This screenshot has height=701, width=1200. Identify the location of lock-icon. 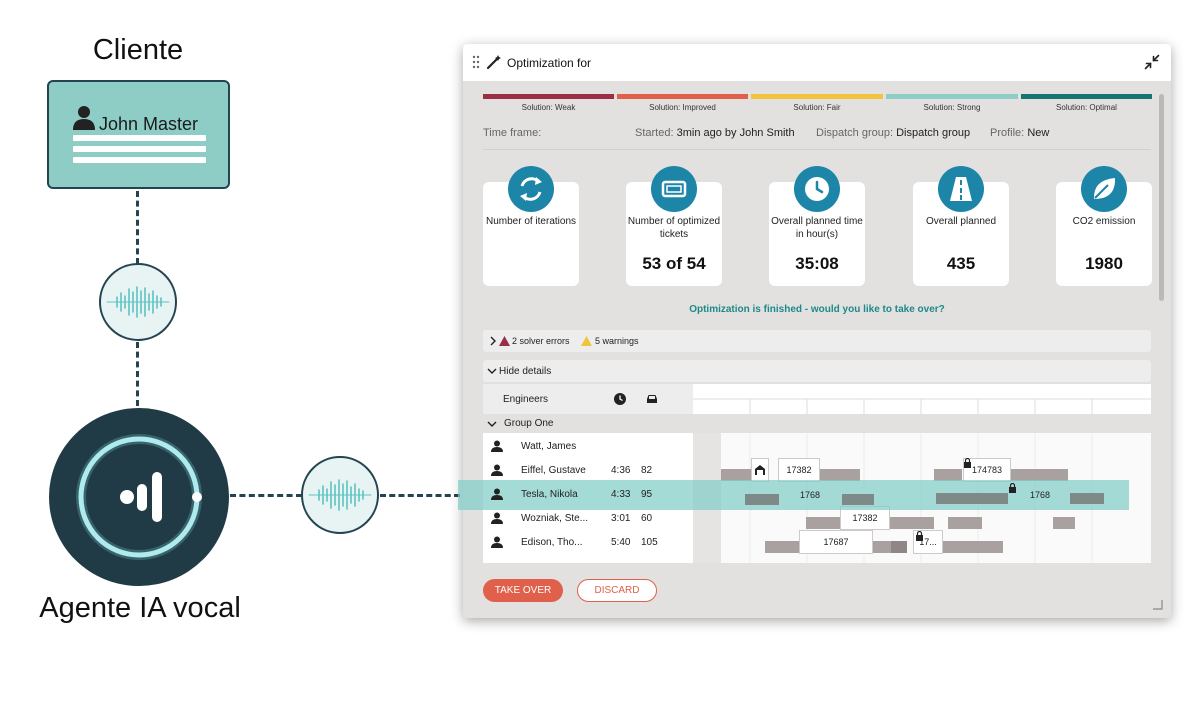
(1012, 488).